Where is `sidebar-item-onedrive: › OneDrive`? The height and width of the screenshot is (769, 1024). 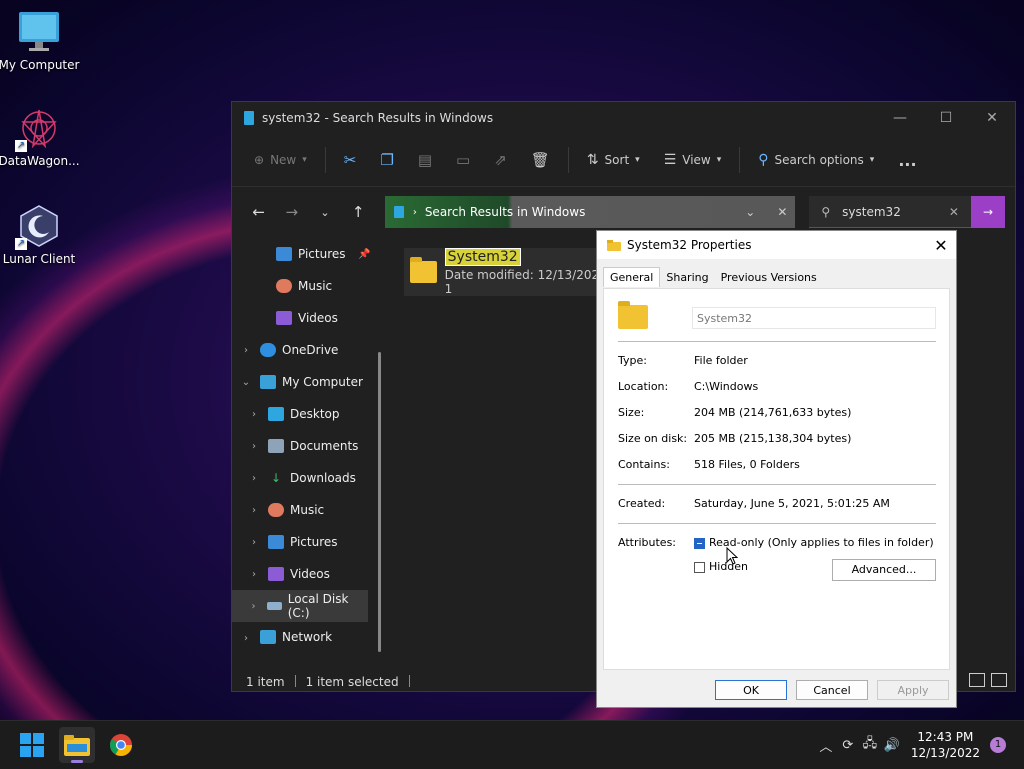
sidebar-item-onedrive: › OneDrive is located at coordinates (307, 350).